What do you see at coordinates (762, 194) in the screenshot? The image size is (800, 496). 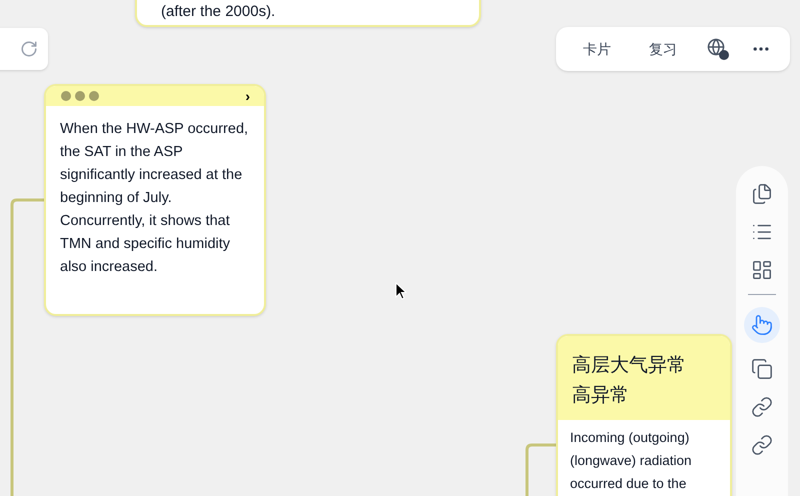 I see `stack-icon` at bounding box center [762, 194].